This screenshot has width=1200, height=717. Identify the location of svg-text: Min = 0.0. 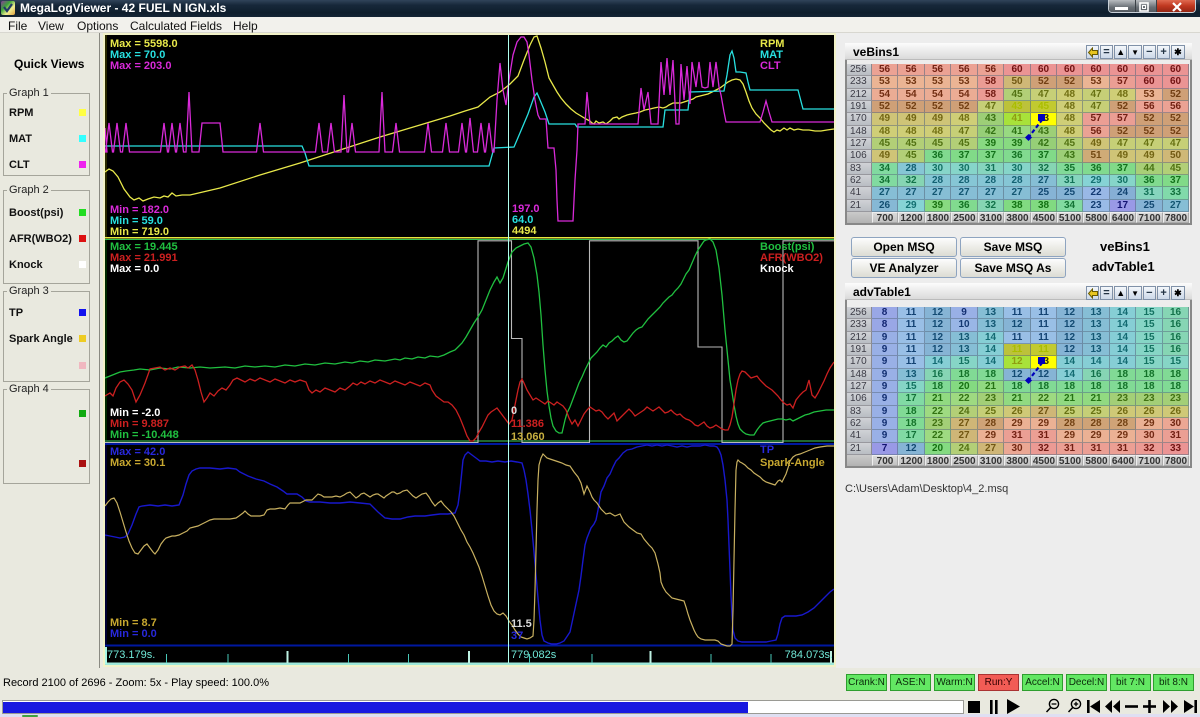
(133, 634).